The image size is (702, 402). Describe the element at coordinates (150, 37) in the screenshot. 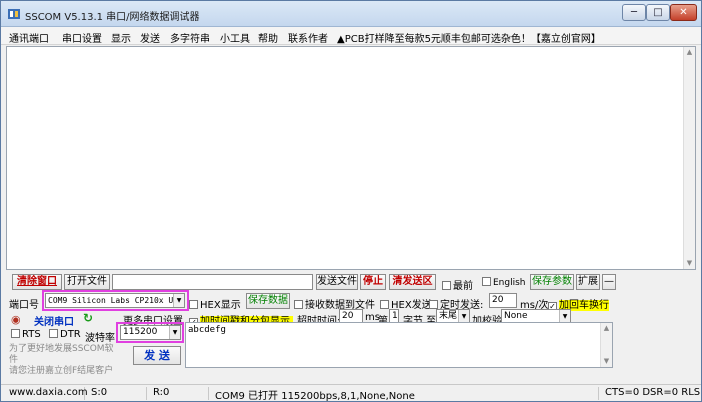

I see `menu-send: 发送` at that location.